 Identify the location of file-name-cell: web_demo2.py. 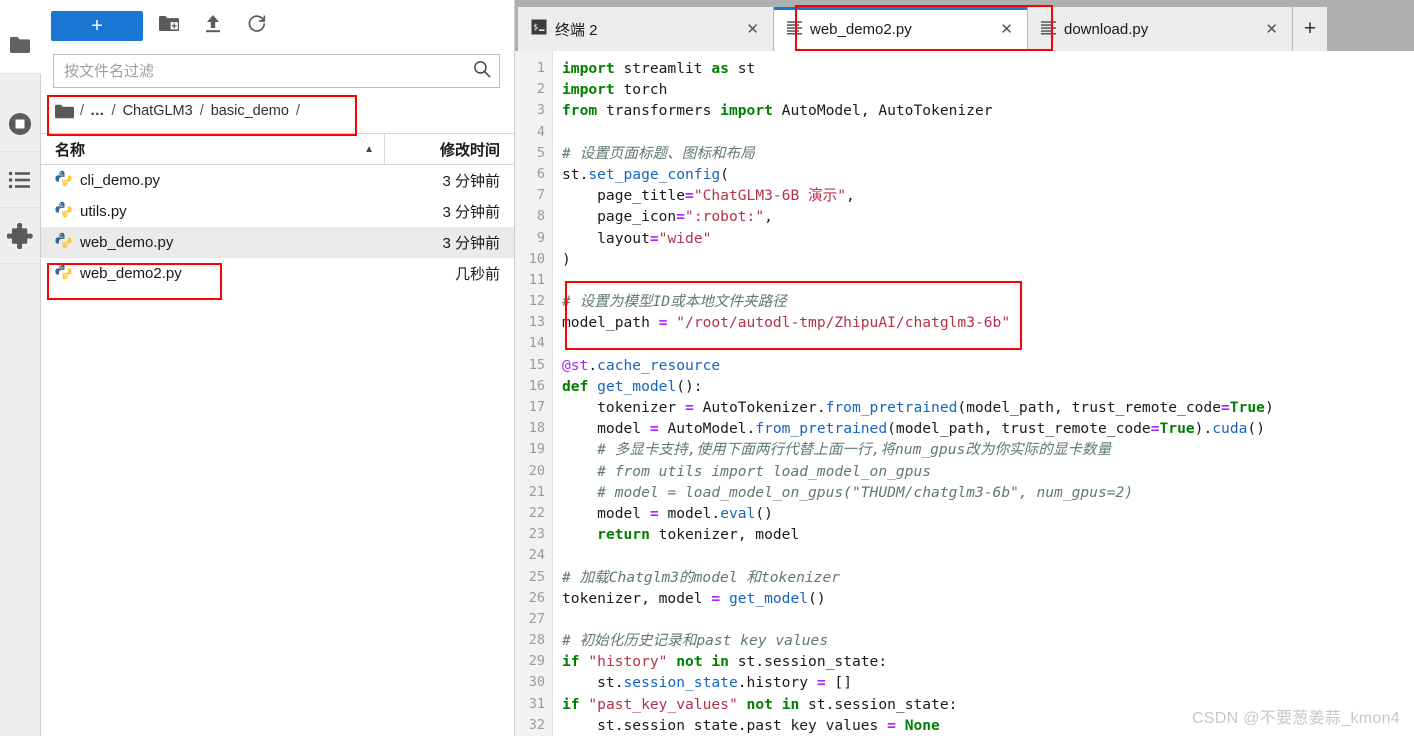
(213, 273).